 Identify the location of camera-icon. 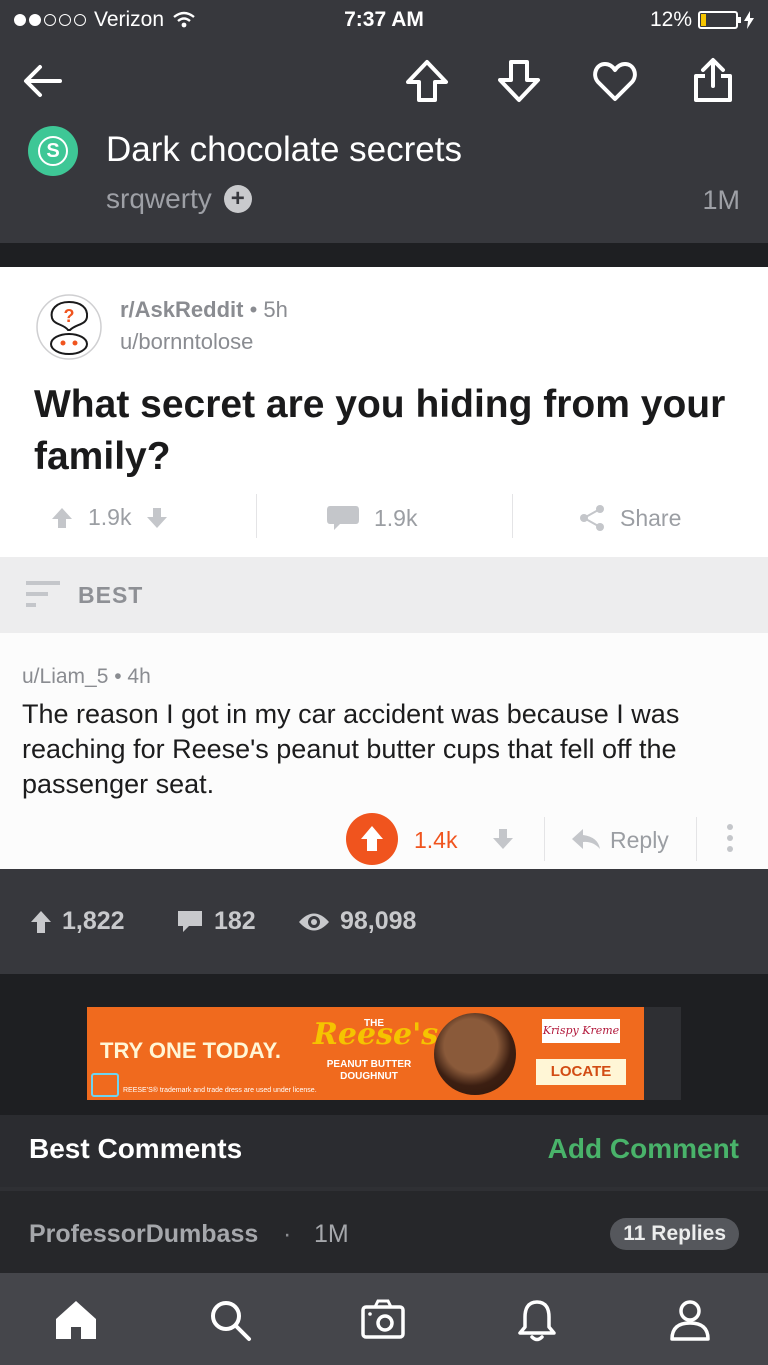
(383, 1320).